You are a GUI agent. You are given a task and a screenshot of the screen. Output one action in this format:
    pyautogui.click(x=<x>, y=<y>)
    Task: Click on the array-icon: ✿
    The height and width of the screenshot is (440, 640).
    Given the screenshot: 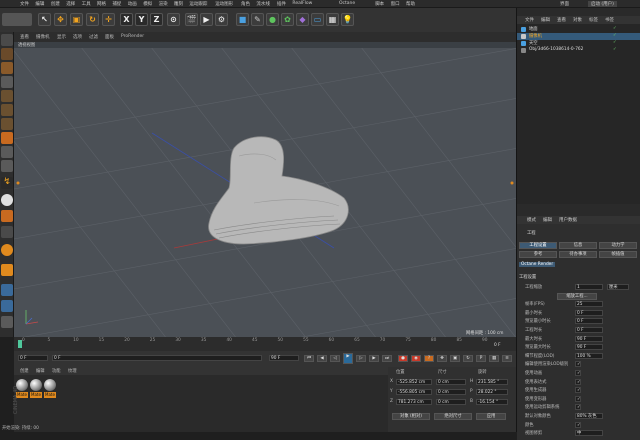 What is the action you would take?
    pyautogui.click(x=287, y=19)
    